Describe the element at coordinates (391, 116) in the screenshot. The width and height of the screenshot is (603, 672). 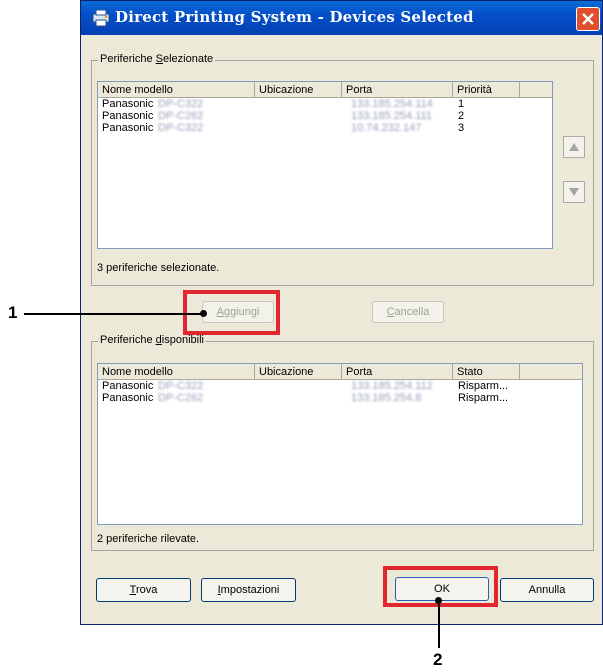
I see `row-port: 133.185.254.111` at that location.